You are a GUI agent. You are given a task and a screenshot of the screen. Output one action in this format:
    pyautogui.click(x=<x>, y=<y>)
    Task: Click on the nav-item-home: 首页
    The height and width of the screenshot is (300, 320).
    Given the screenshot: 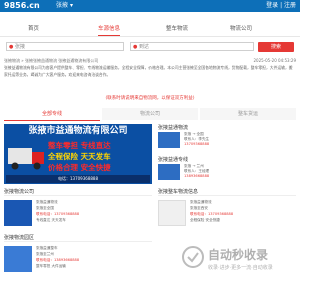 What is the action you would take?
    pyautogui.click(x=33, y=29)
    